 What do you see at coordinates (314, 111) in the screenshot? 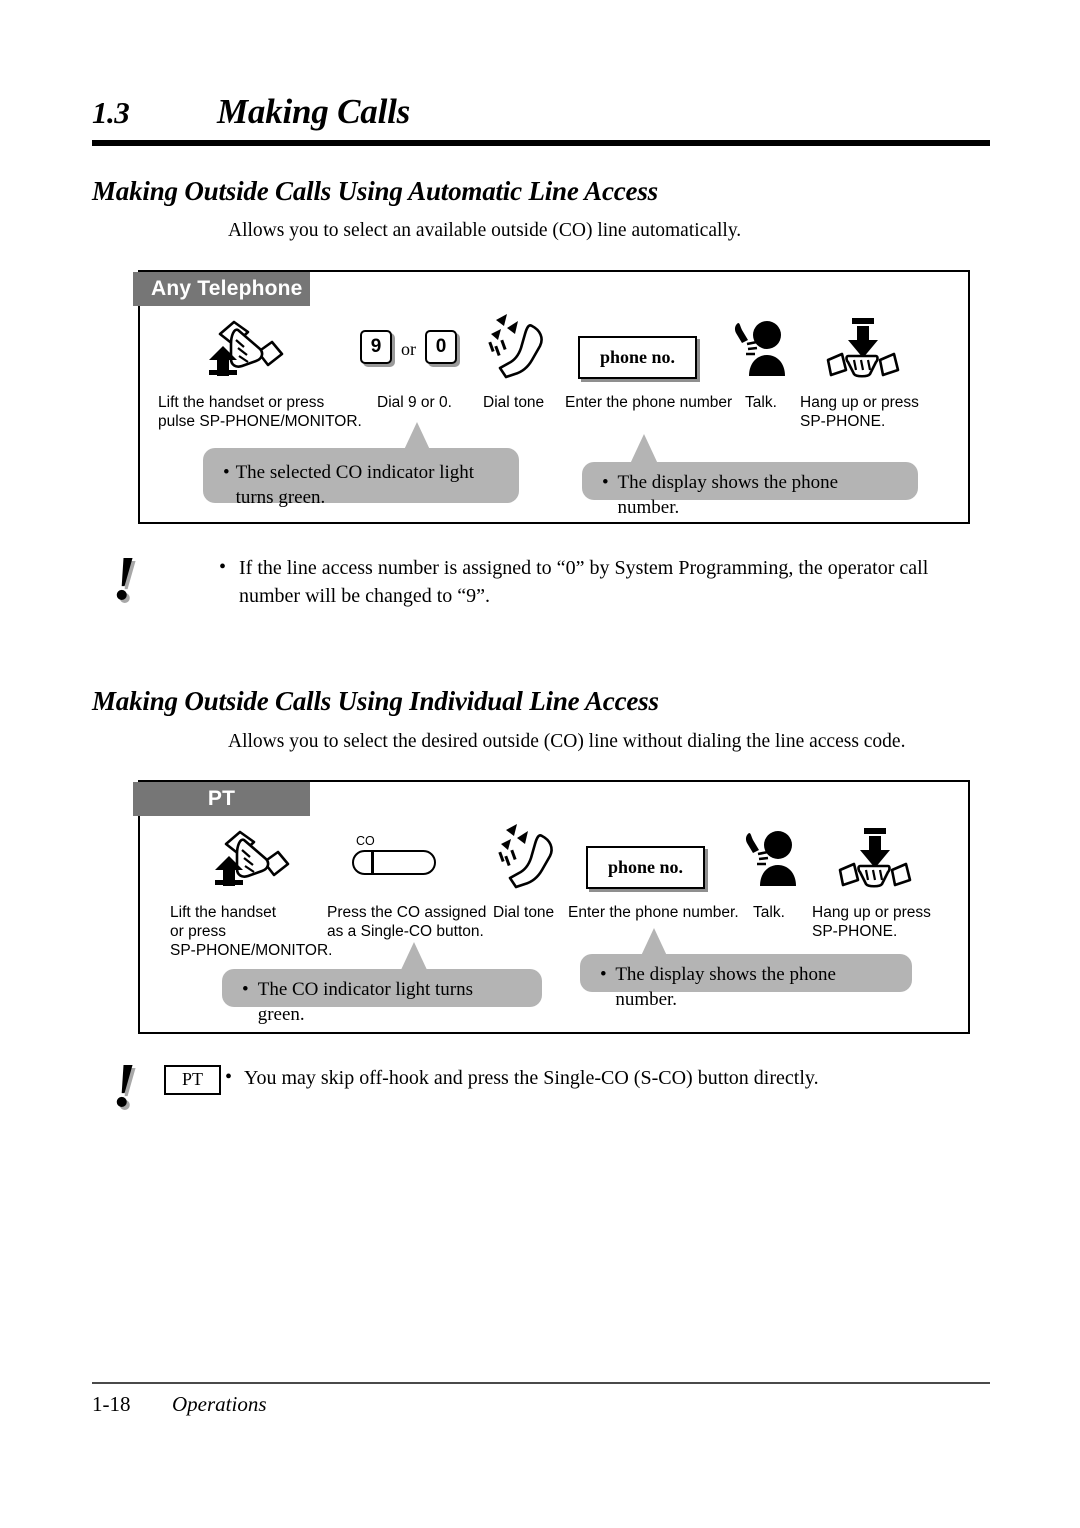
I see `chapter-title: Making Calls` at bounding box center [314, 111].